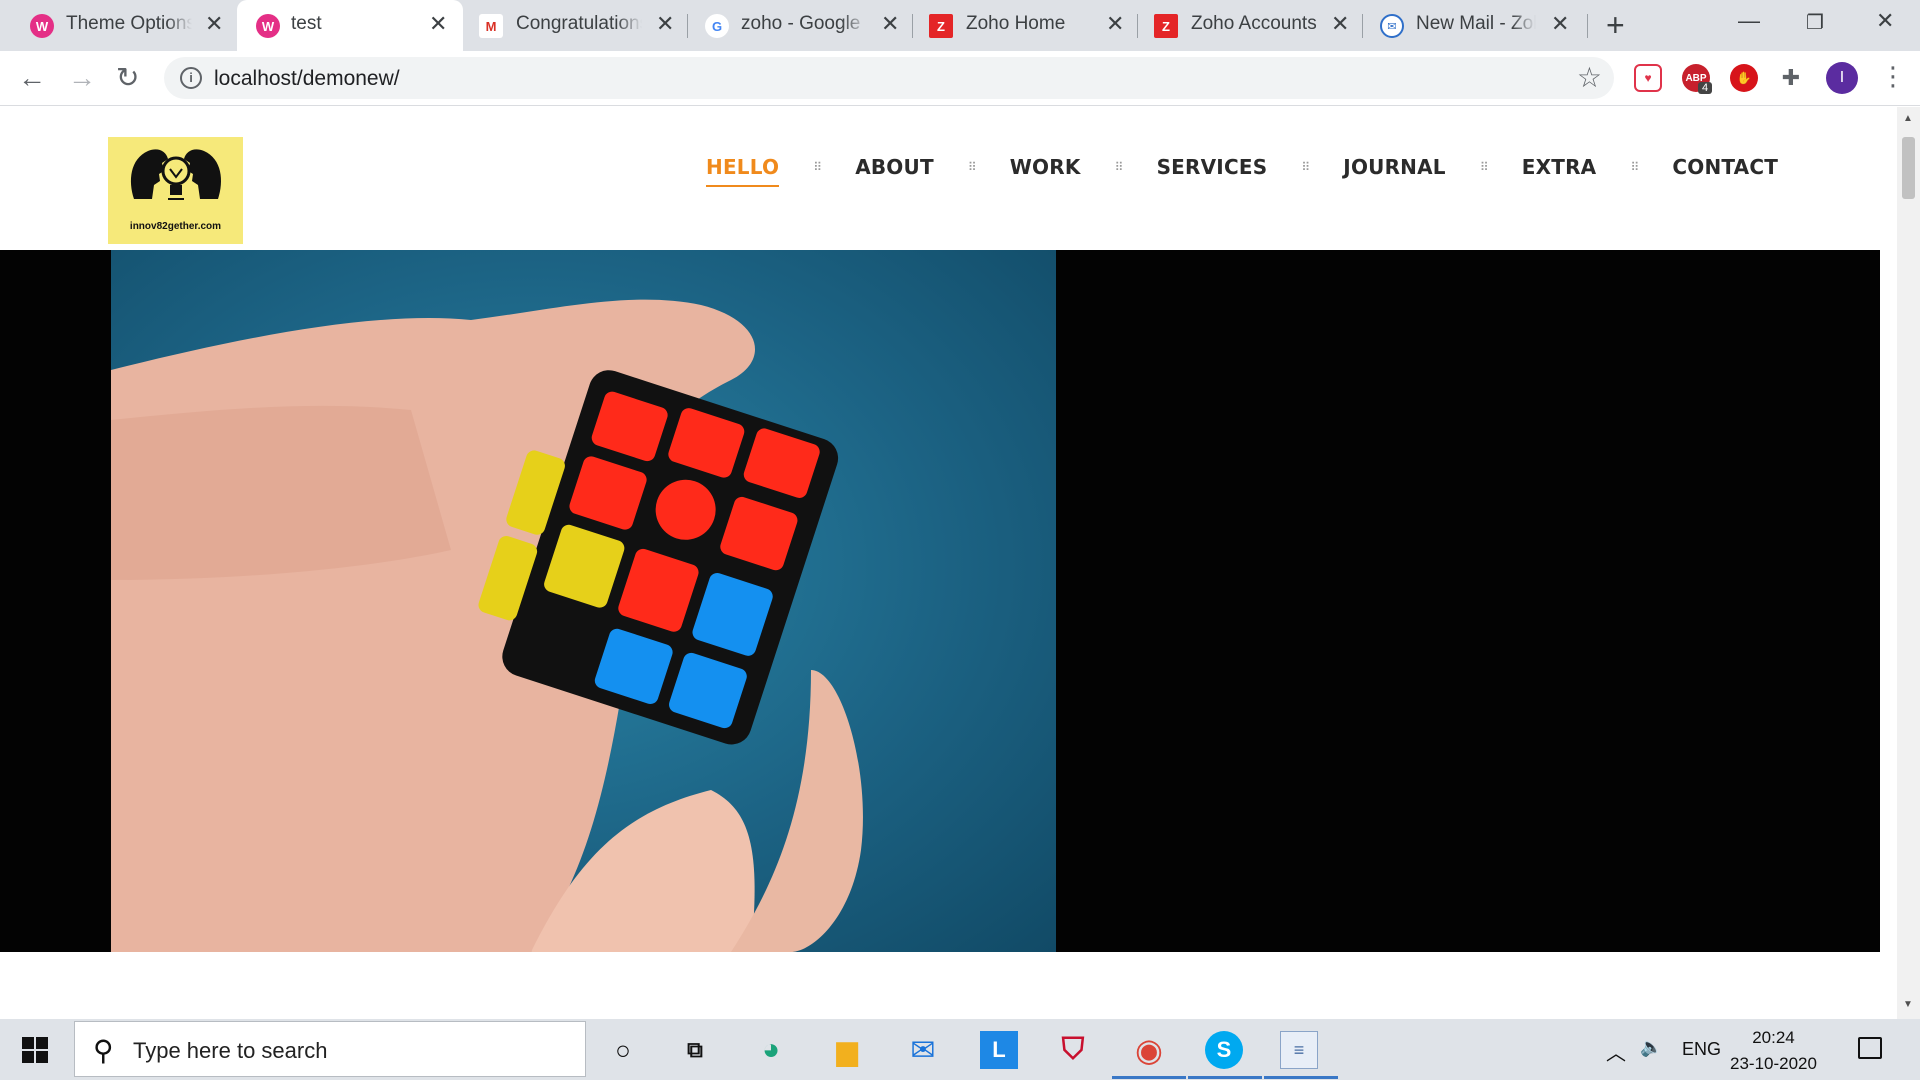 The image size is (1920, 1080). What do you see at coordinates (82, 78) in the screenshot?
I see `forward-arrow-icon: →` at bounding box center [82, 78].